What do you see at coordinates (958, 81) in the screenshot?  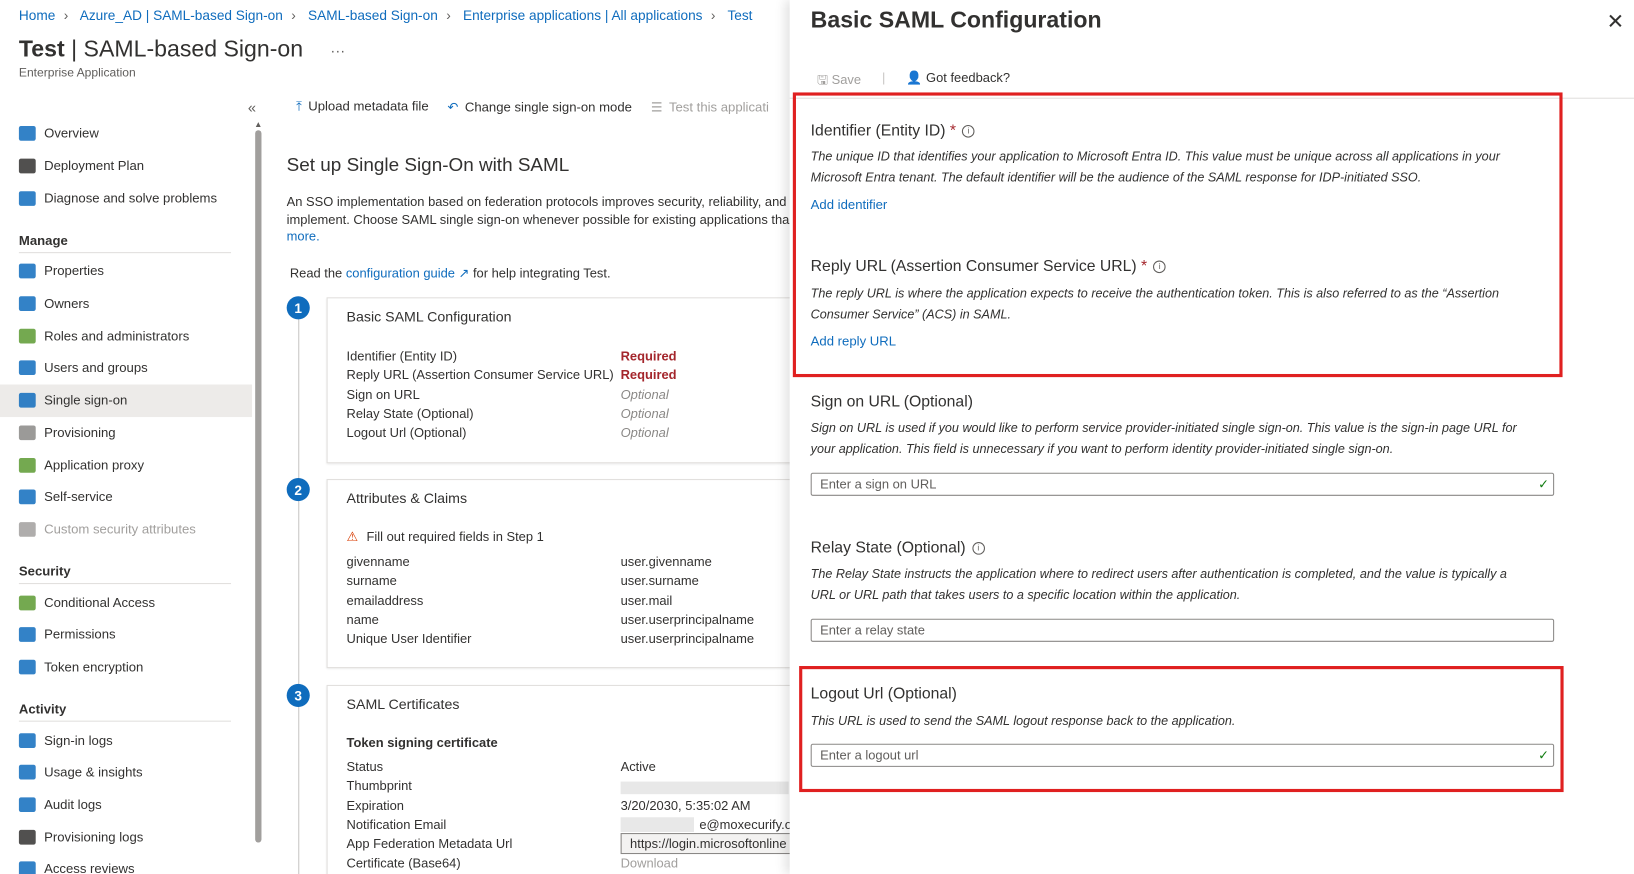 I see `feedback-button: 👤 Got feedback?` at bounding box center [958, 81].